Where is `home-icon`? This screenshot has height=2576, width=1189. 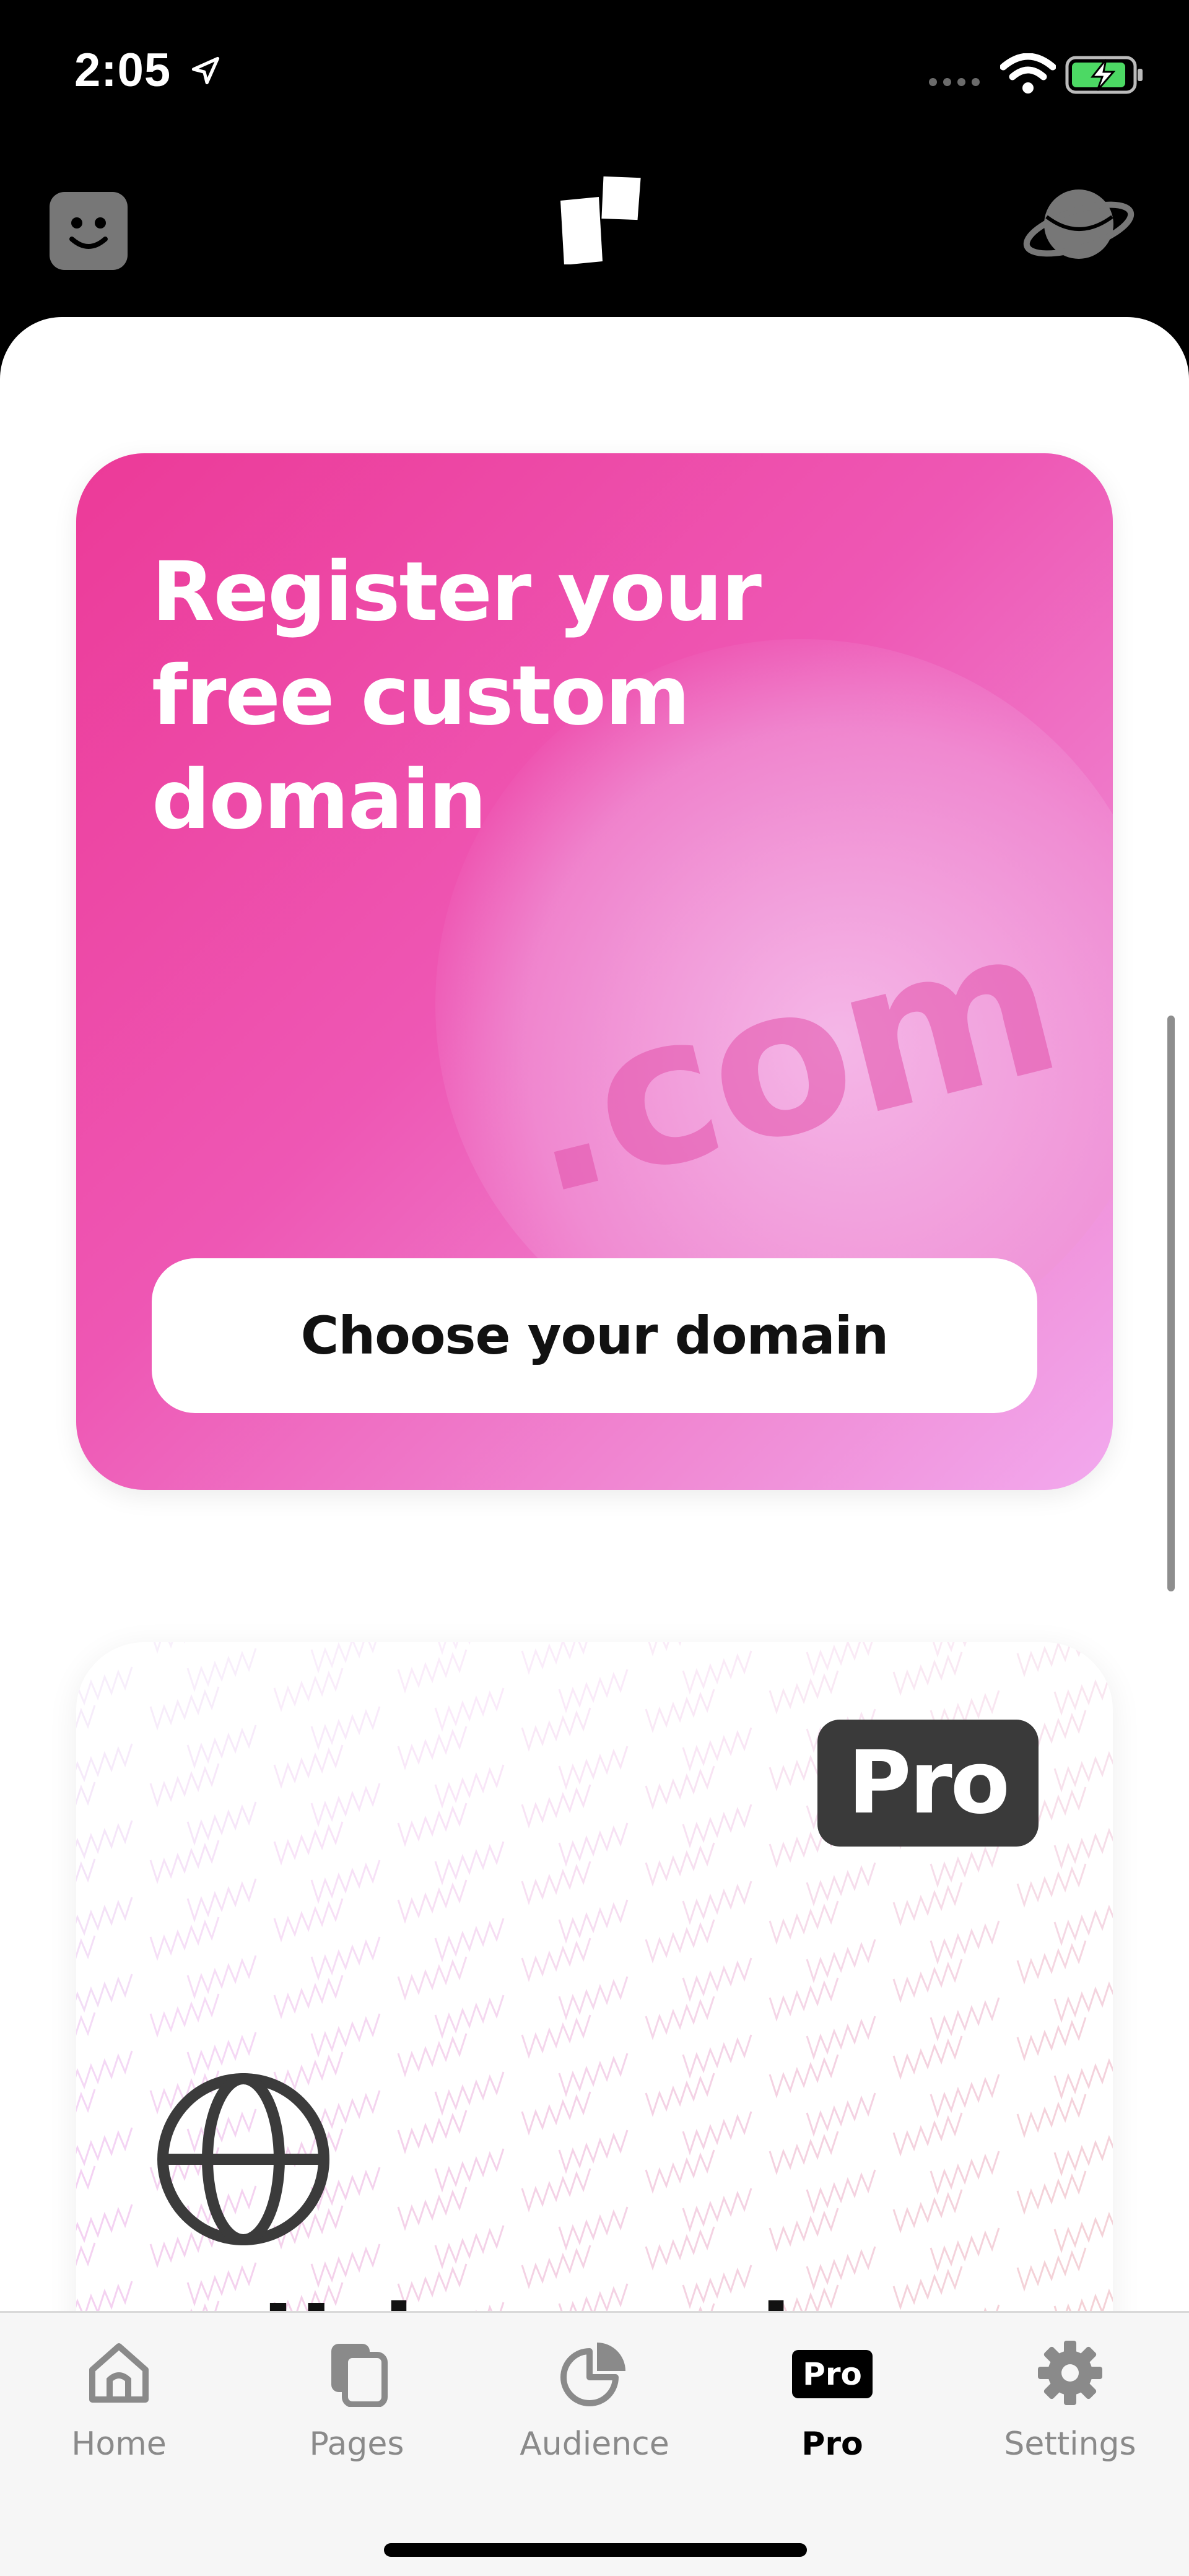
home-icon is located at coordinates (119, 2373).